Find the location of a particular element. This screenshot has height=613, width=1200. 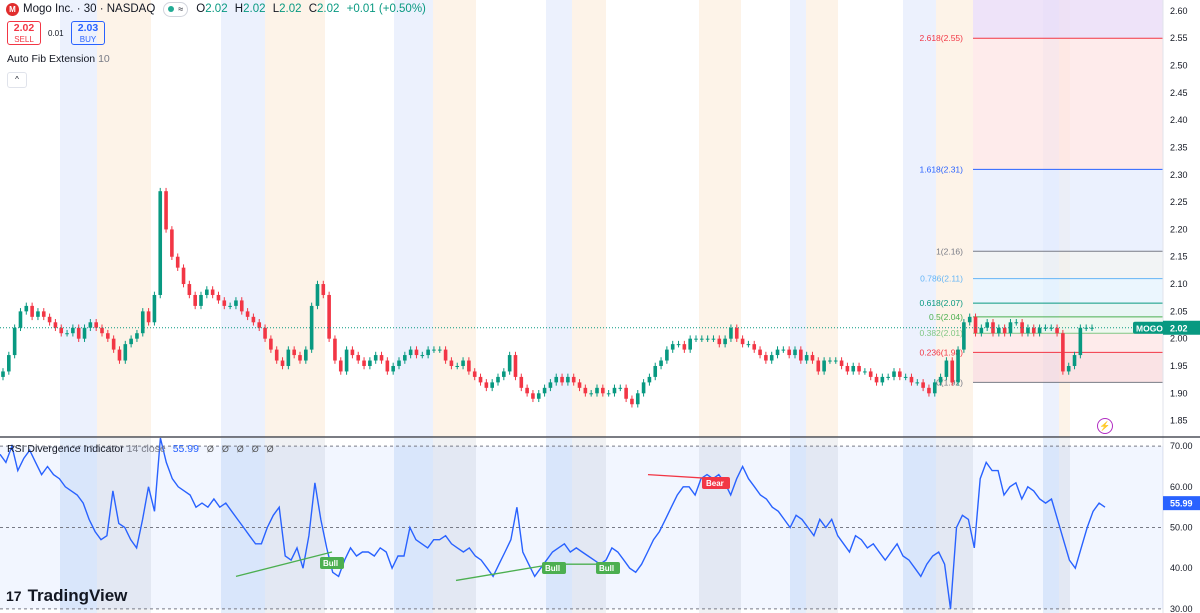

indicator-param: 10 is located at coordinates (104, 59).